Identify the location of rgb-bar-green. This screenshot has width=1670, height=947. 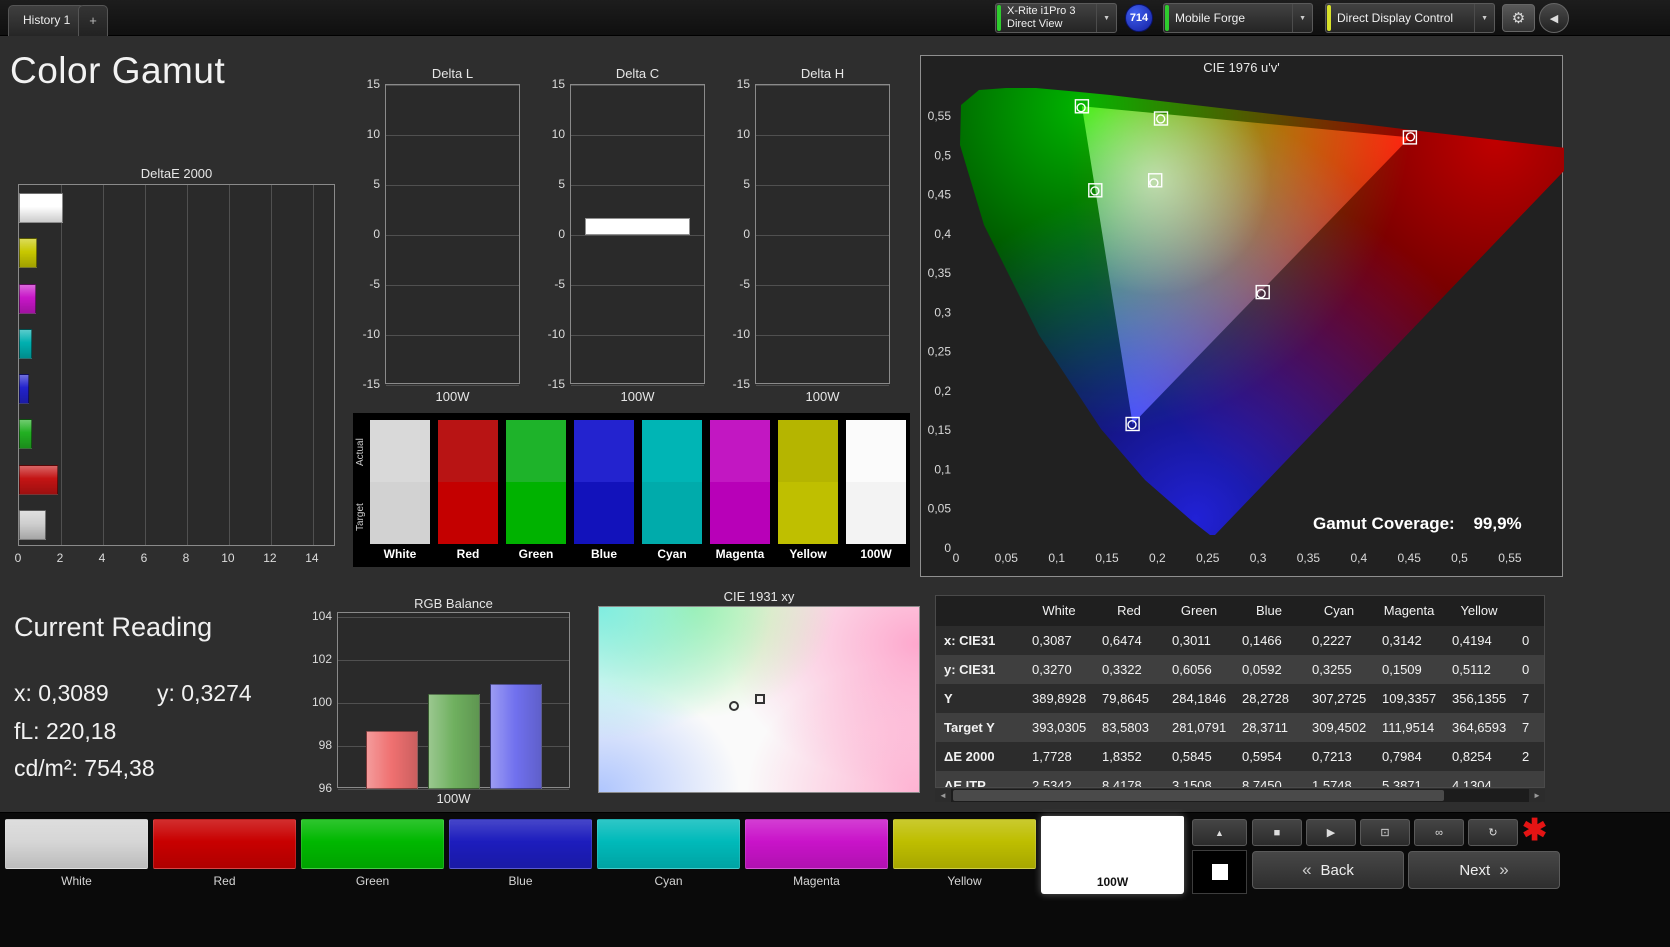
(454, 741).